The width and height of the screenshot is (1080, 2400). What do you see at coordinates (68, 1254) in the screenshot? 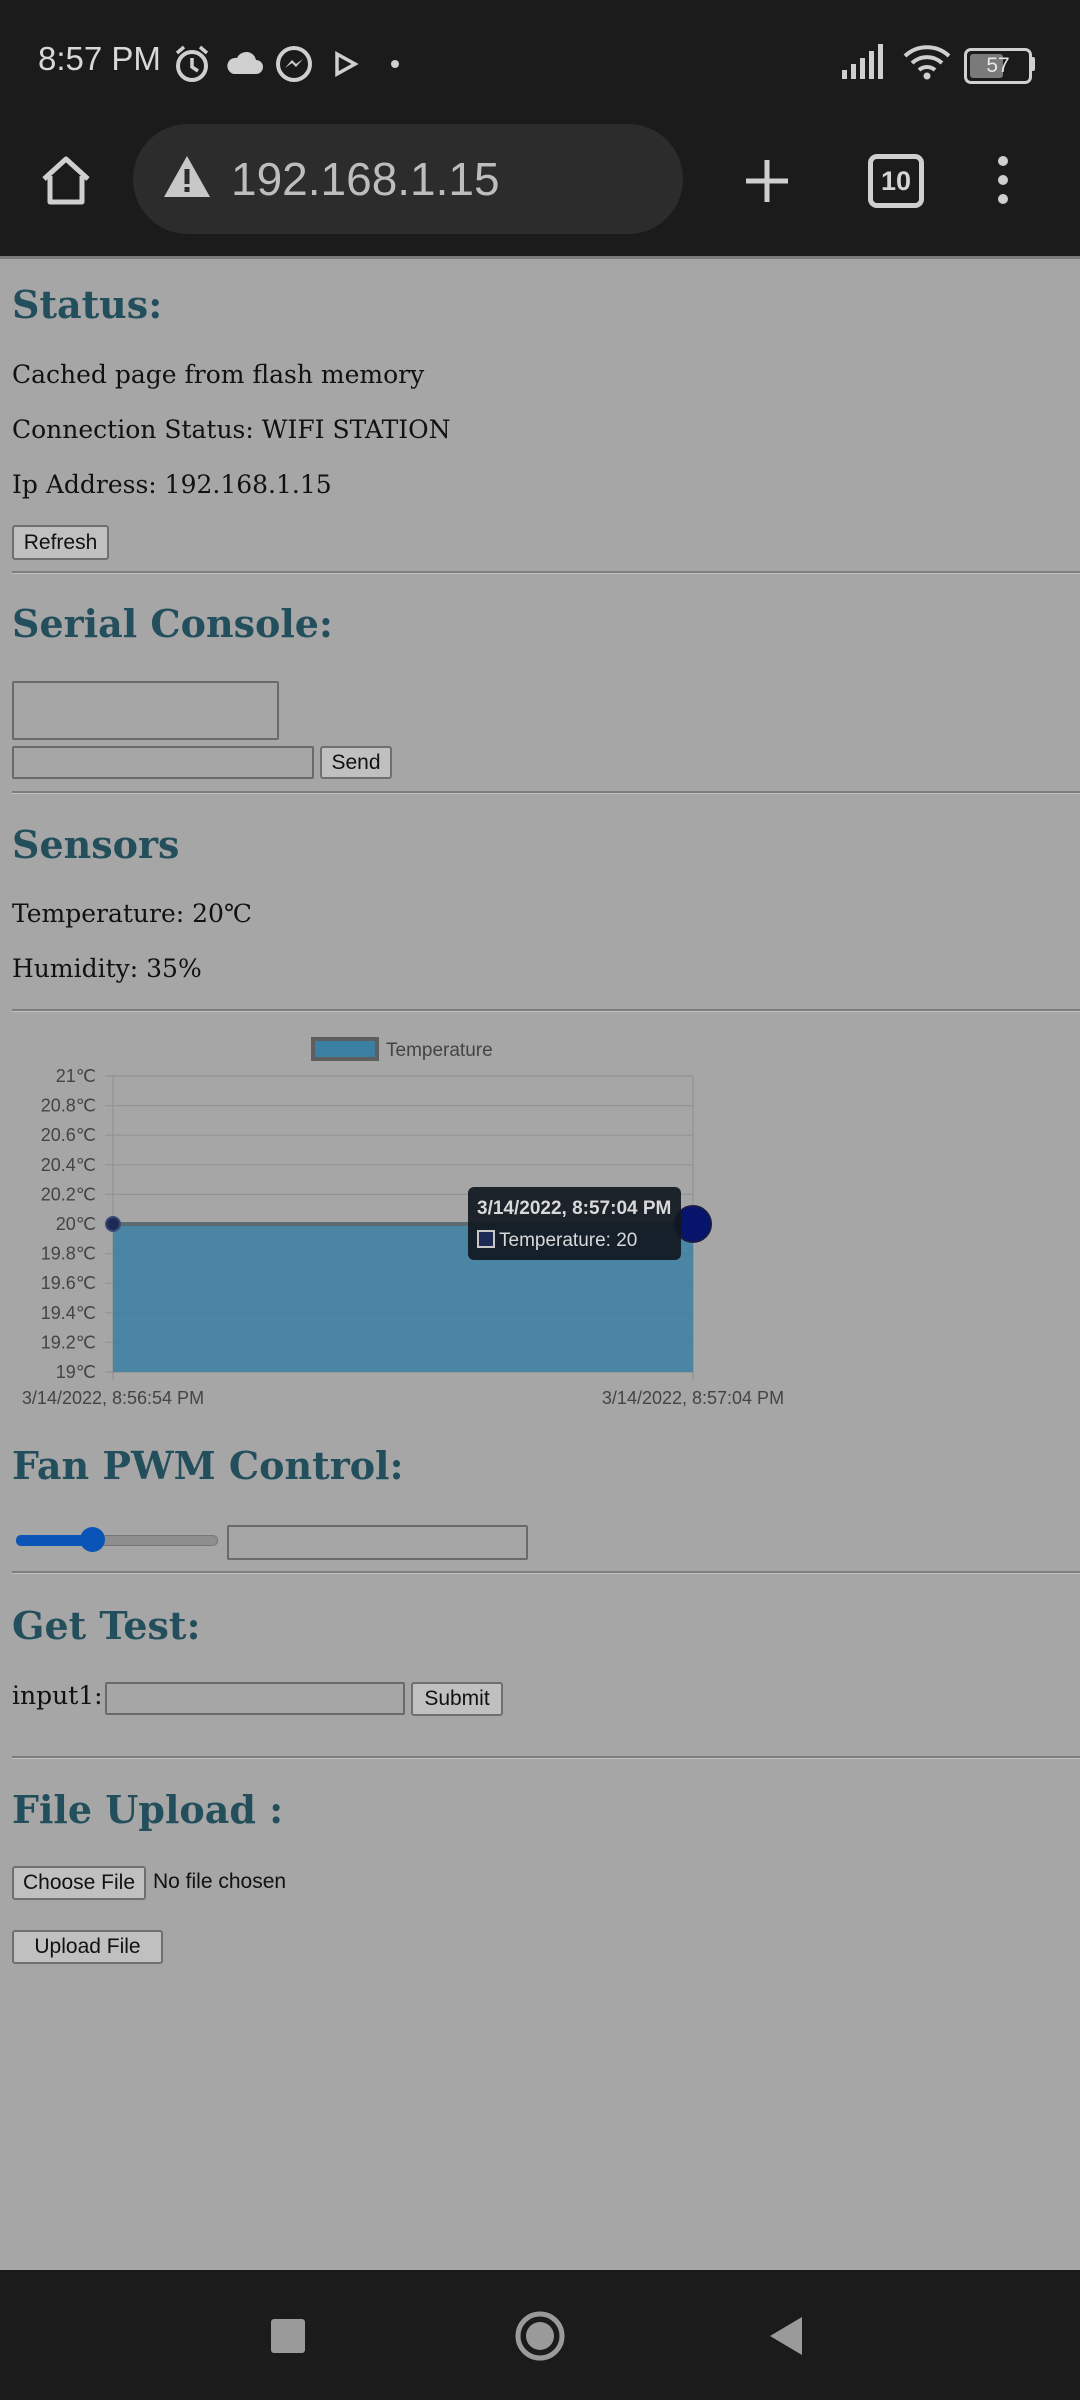
I see `y-tick-label: 19.8℃` at bounding box center [68, 1254].